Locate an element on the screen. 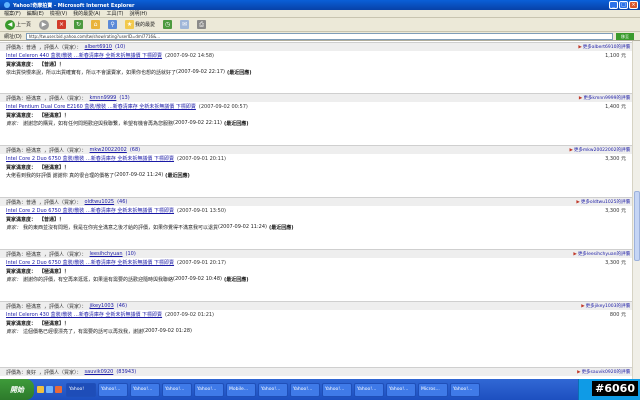  mail-button: ✉ is located at coordinates (184, 24).